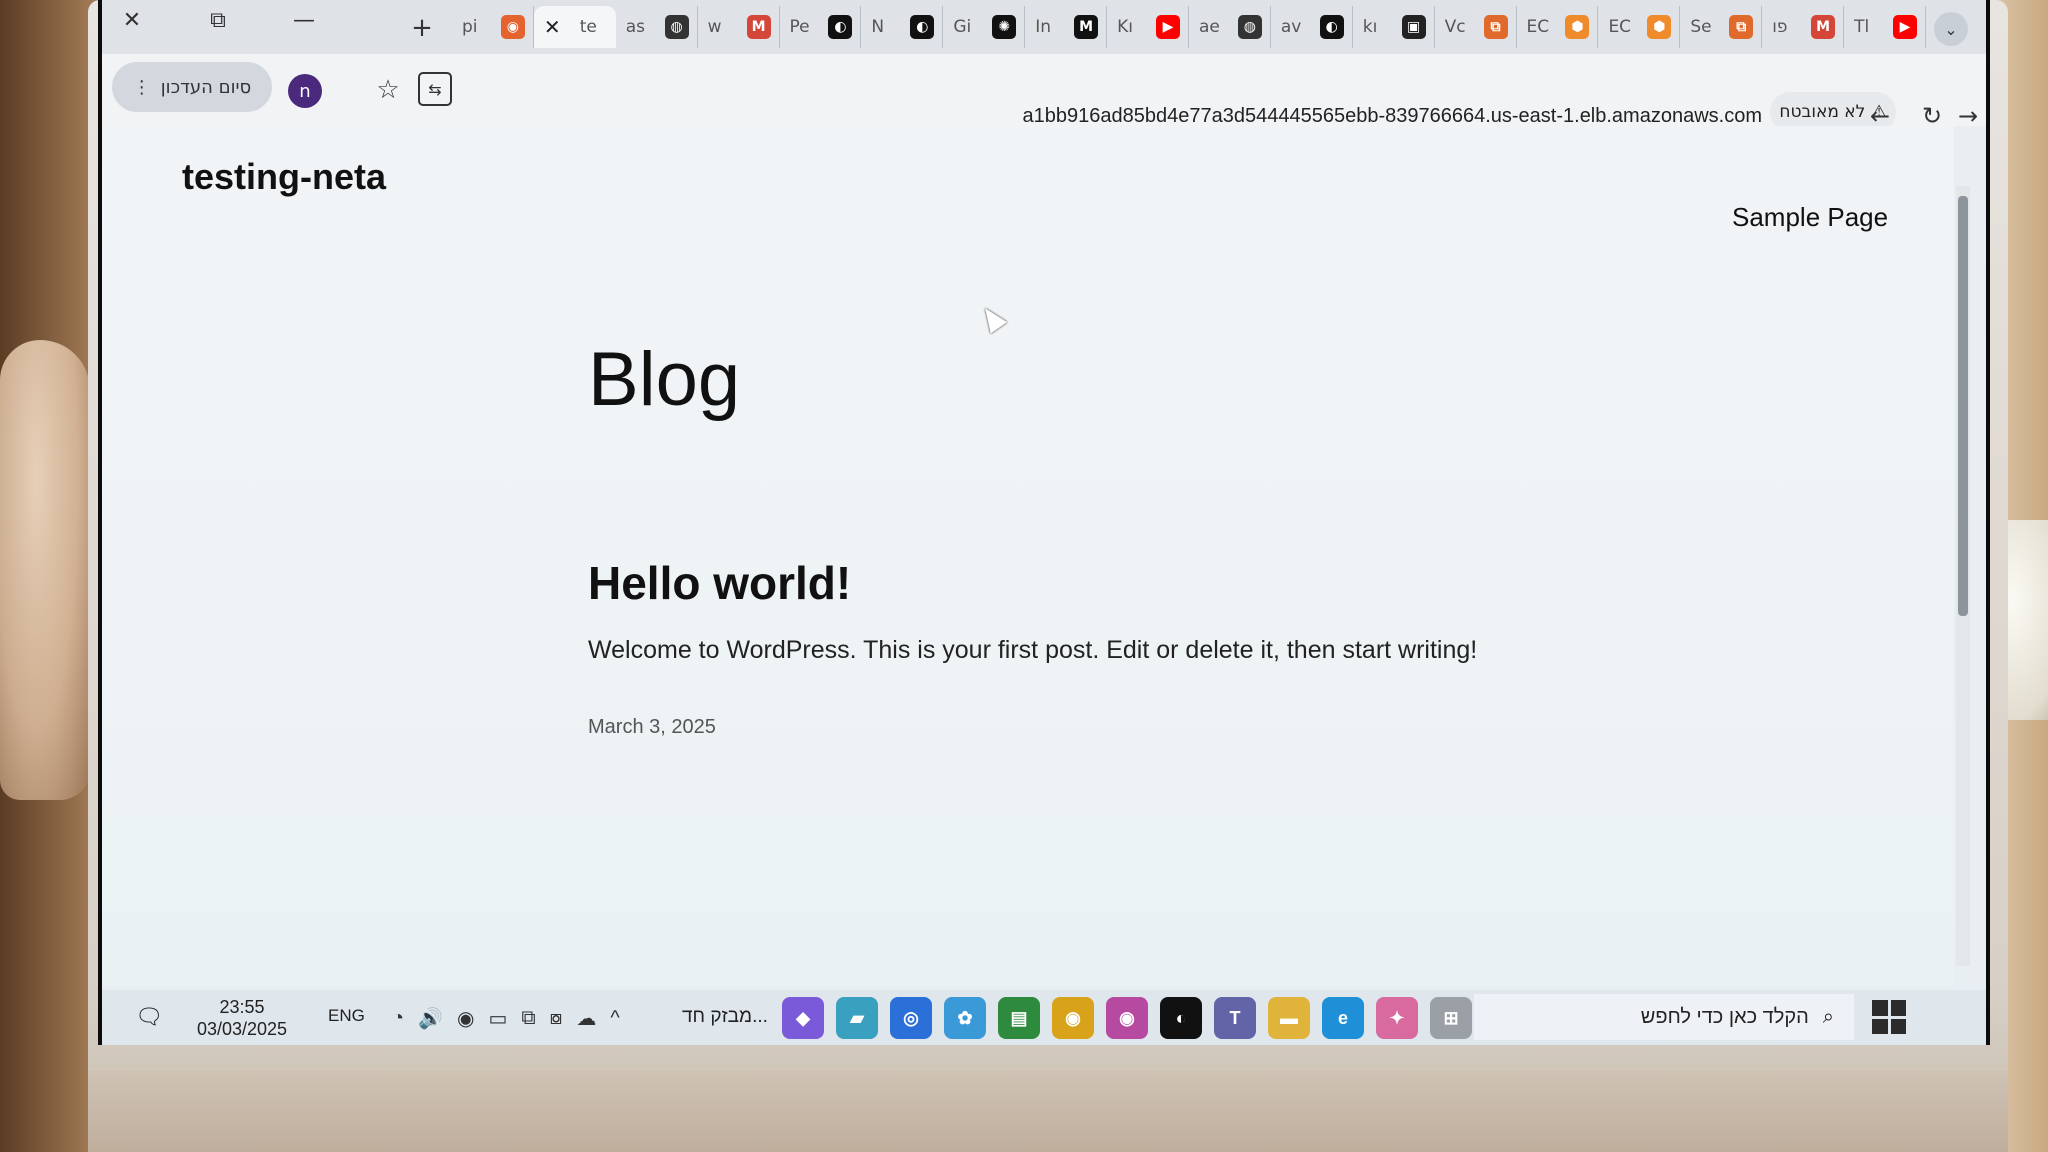 This screenshot has height=1152, width=2048. Describe the element at coordinates (132, 20) in the screenshot. I see `close-window-button: ✕` at that location.